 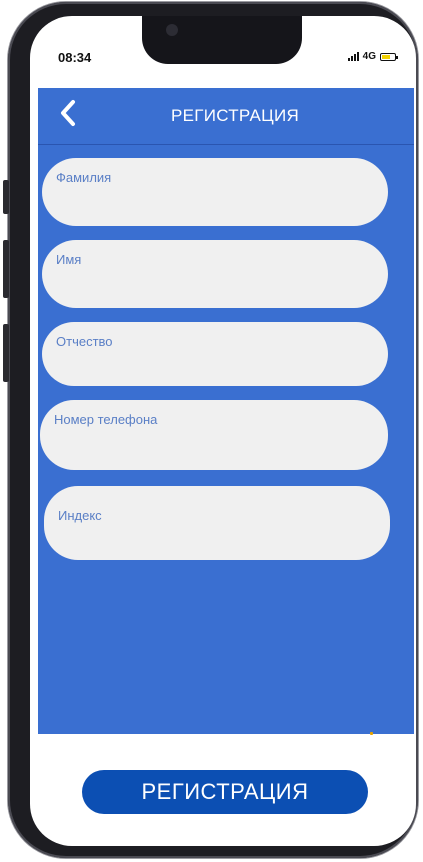 I want to click on first-name-label: Имя, so click(x=69, y=259).